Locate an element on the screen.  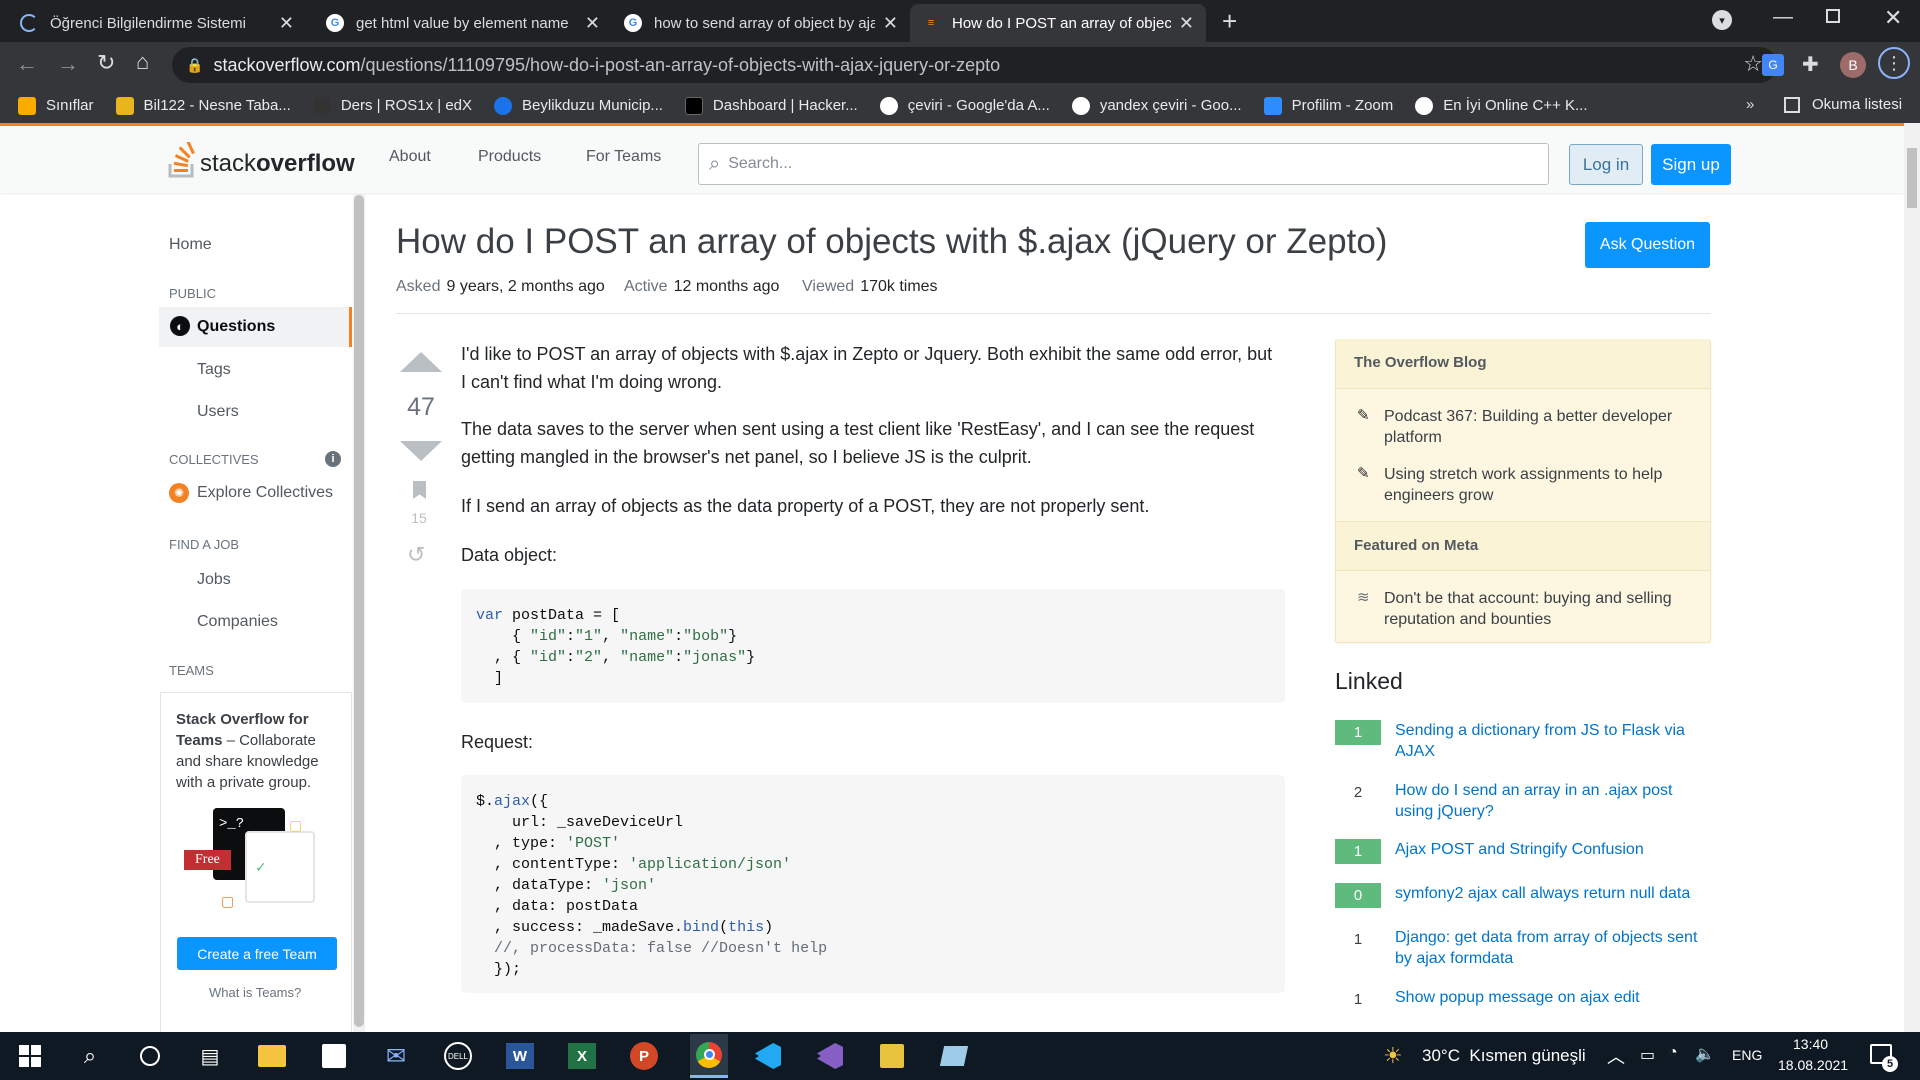
nav-products: Products is located at coordinates (509, 157).